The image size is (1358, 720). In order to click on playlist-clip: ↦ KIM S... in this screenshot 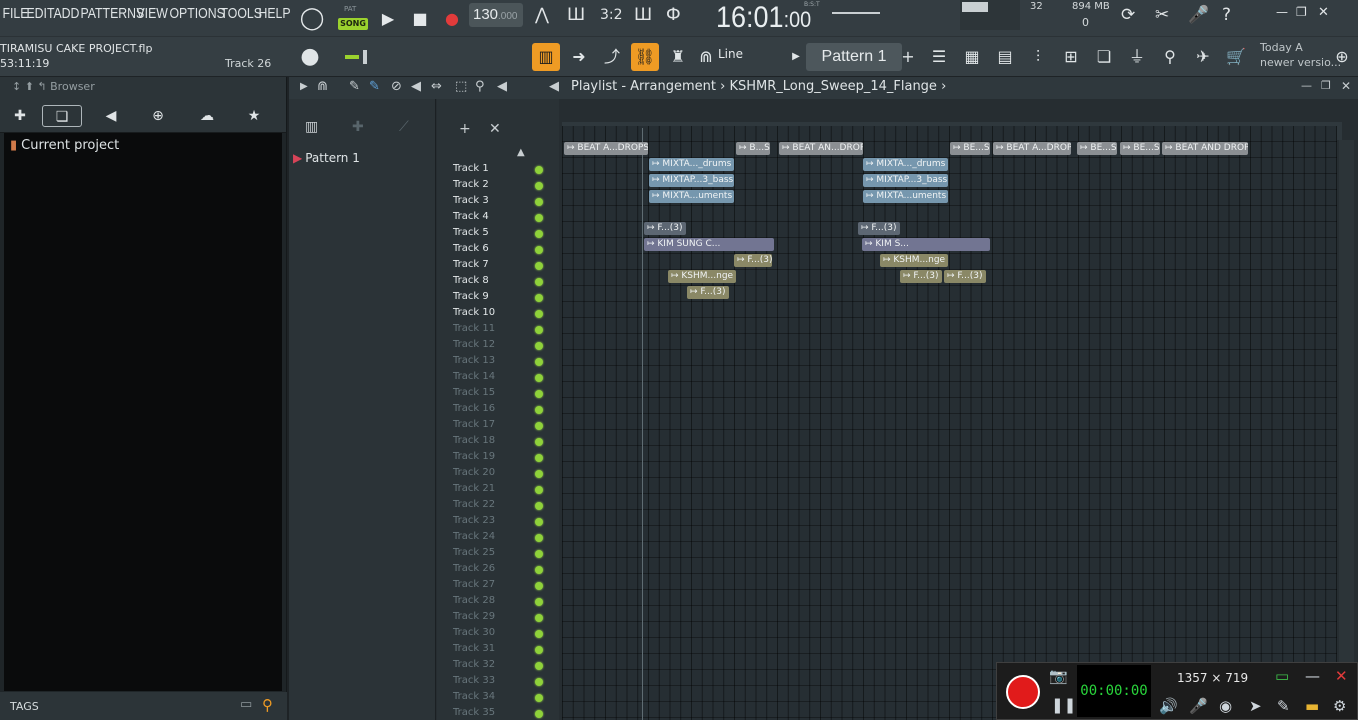, I will do `click(926, 244)`.